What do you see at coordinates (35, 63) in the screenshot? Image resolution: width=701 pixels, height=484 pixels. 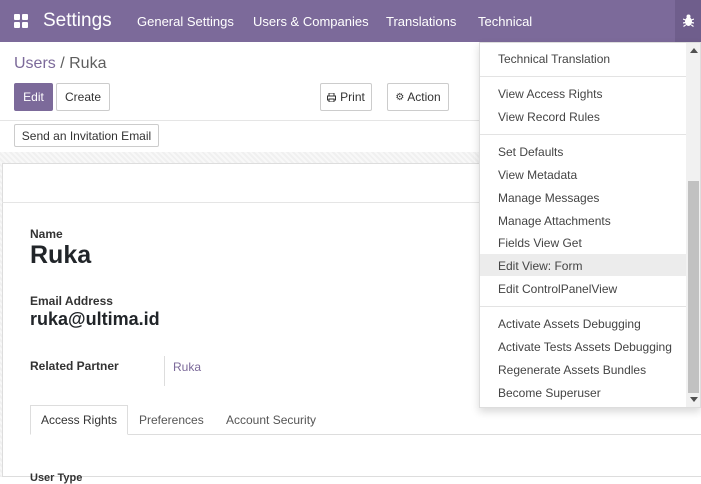 I see `breadcrumb-users-link: Users` at bounding box center [35, 63].